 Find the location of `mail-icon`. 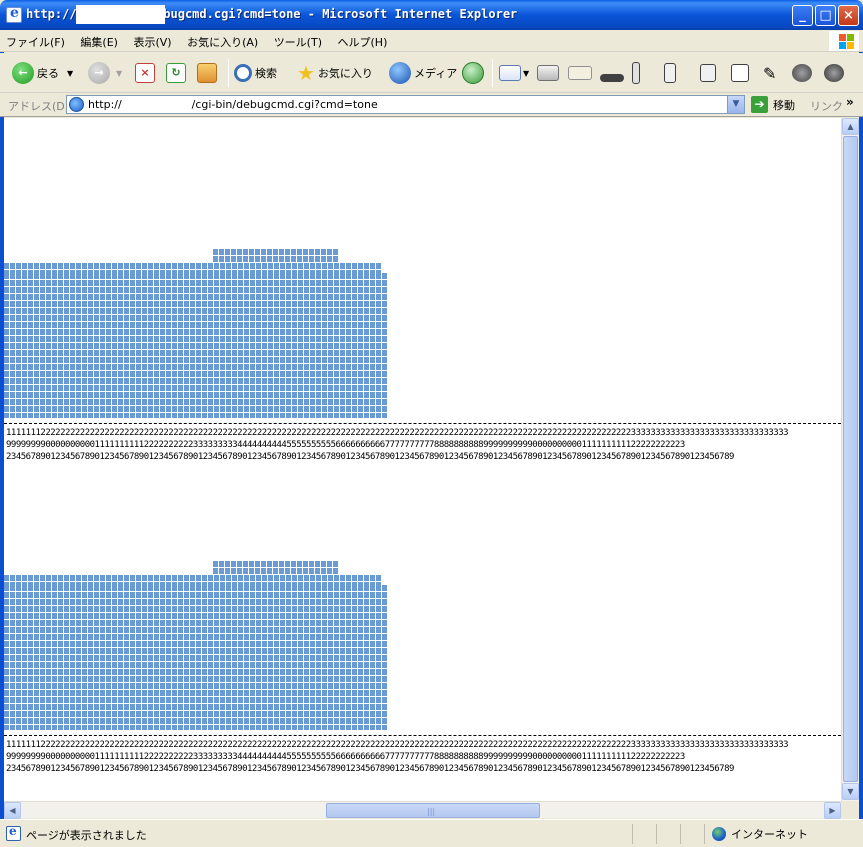

mail-icon is located at coordinates (510, 73).